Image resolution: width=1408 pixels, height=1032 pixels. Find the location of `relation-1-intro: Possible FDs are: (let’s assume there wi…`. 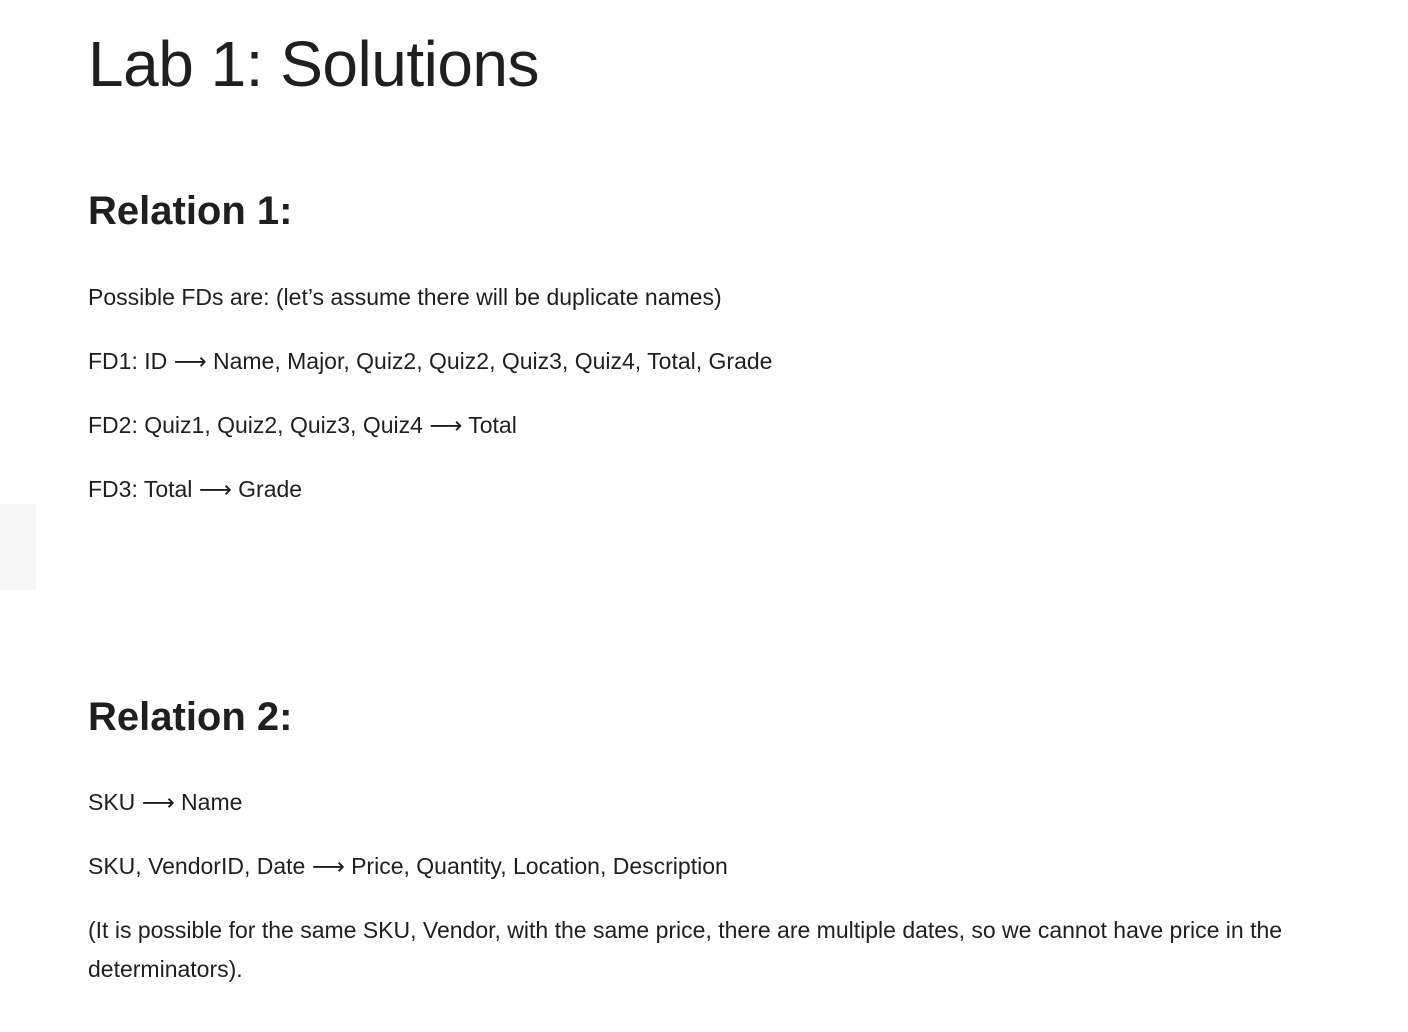

relation-1-intro: Possible FDs are: (let’s assume there wi… is located at coordinates (405, 297).